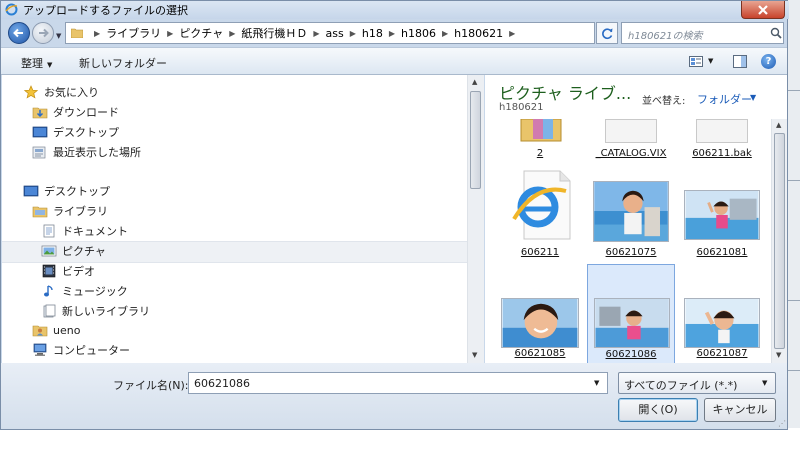  I want to click on file-type-value: すべてのファイル (*.*), so click(681, 385).